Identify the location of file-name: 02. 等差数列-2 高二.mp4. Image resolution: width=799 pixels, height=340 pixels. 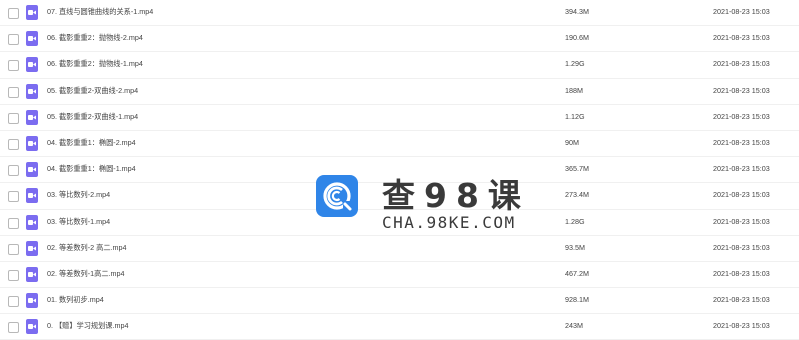
(86, 248).